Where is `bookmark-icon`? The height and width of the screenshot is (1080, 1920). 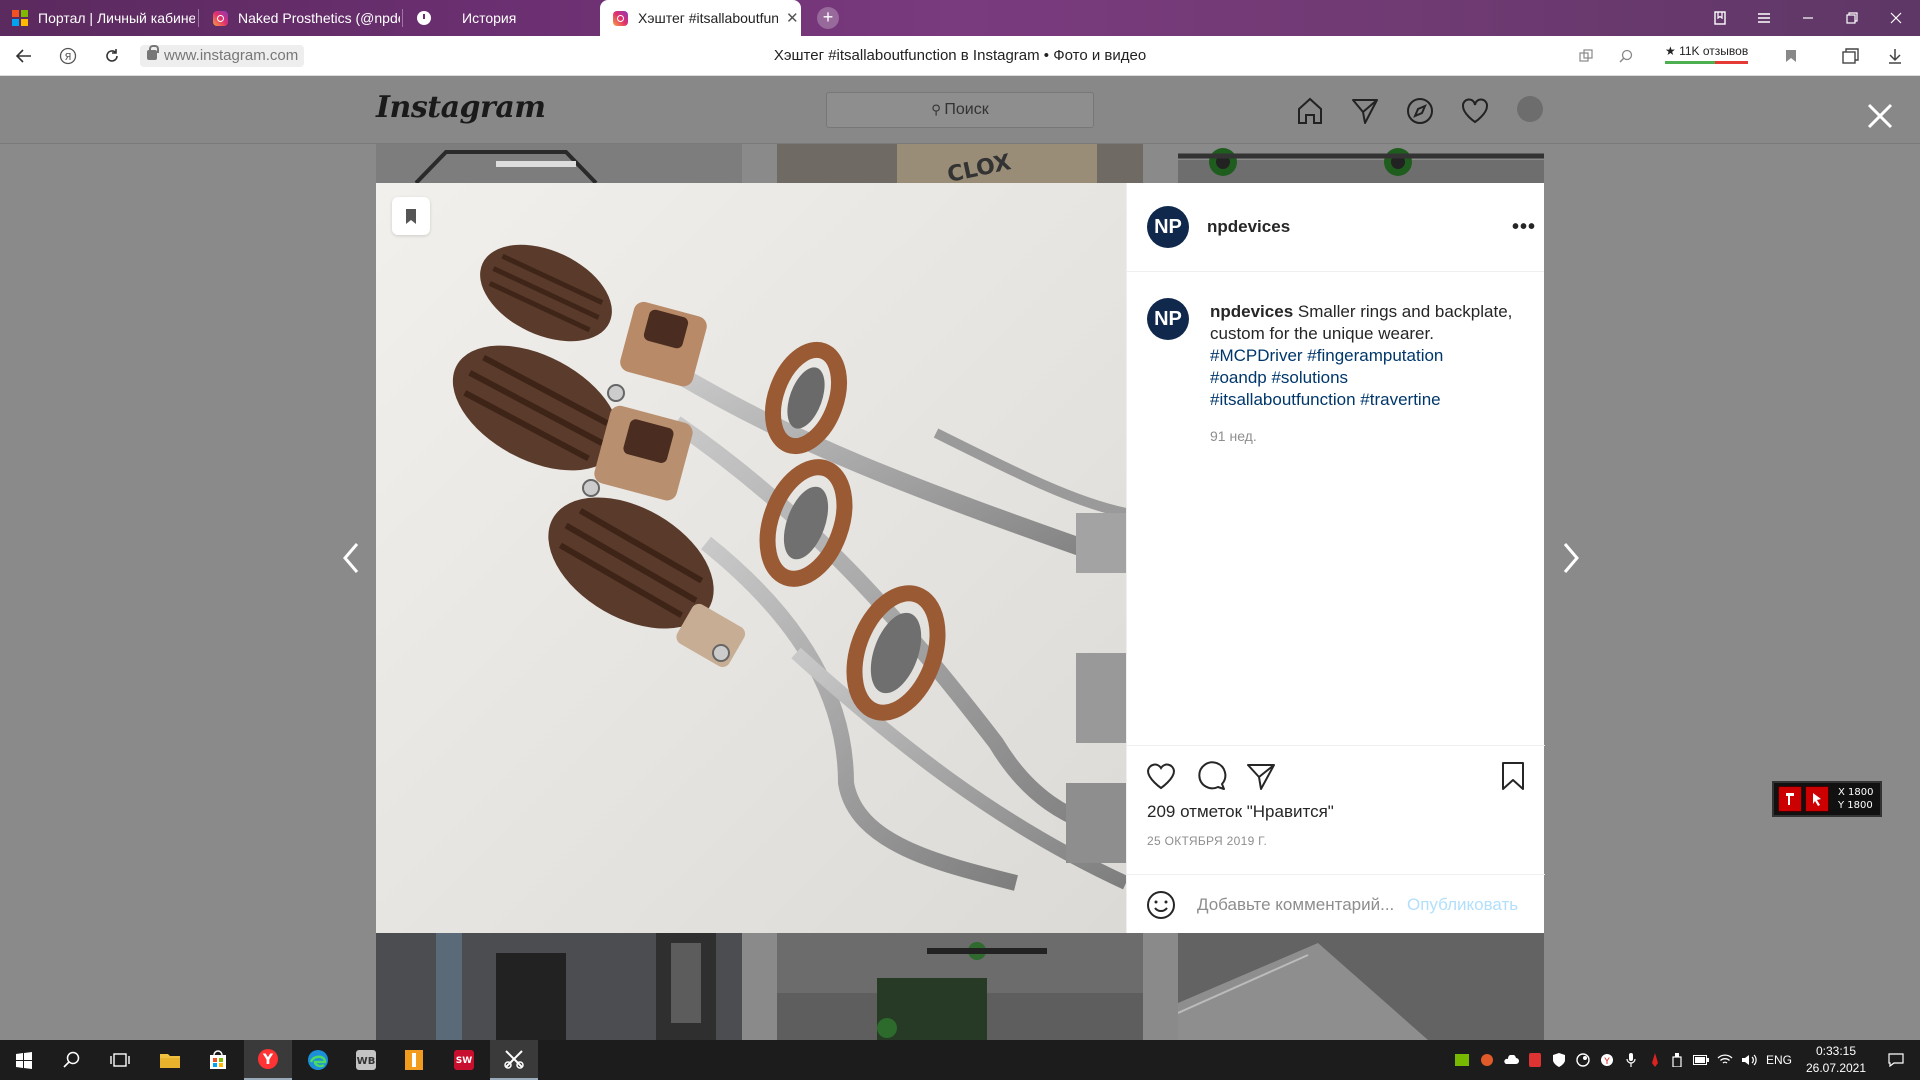
bookmark-icon is located at coordinates (1791, 56).